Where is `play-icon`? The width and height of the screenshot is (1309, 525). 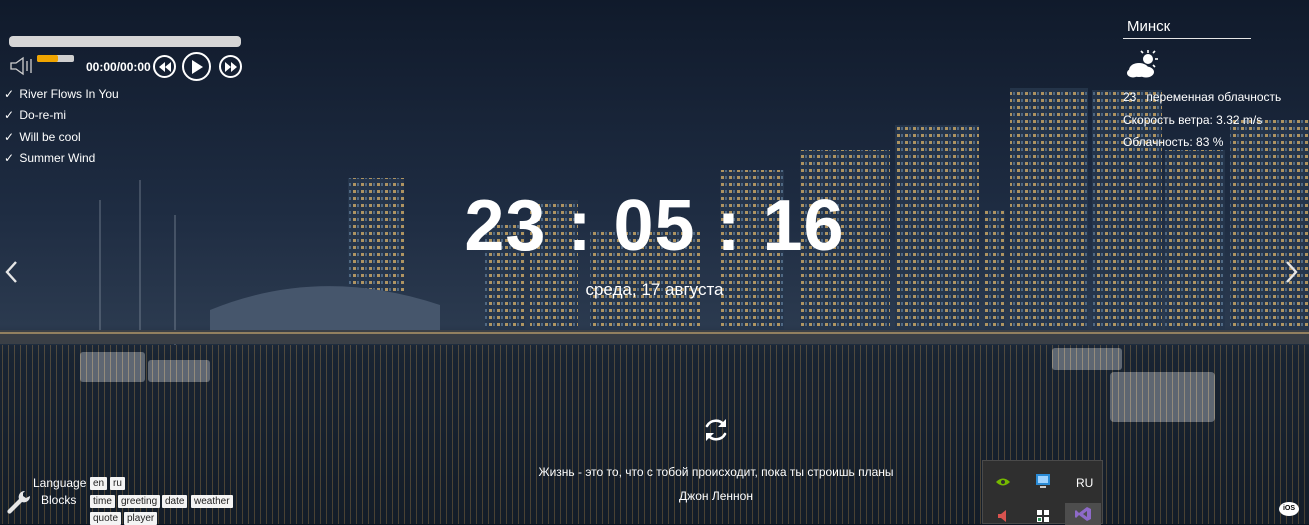 play-icon is located at coordinates (197, 66).